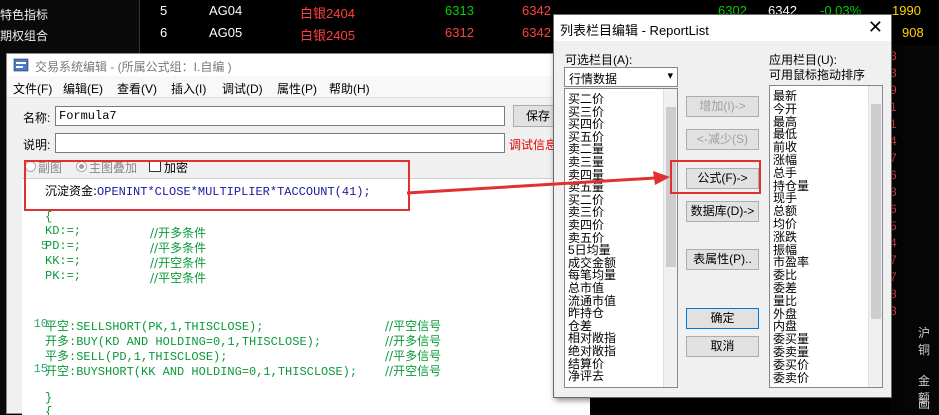 This screenshot has height=415, width=939. Describe the element at coordinates (906, 10) in the screenshot. I see `quote-value: 1990` at that location.